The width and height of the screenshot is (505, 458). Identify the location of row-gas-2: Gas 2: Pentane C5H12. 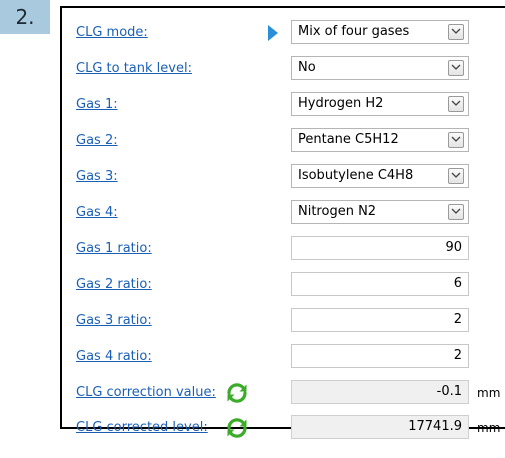
(283, 141).